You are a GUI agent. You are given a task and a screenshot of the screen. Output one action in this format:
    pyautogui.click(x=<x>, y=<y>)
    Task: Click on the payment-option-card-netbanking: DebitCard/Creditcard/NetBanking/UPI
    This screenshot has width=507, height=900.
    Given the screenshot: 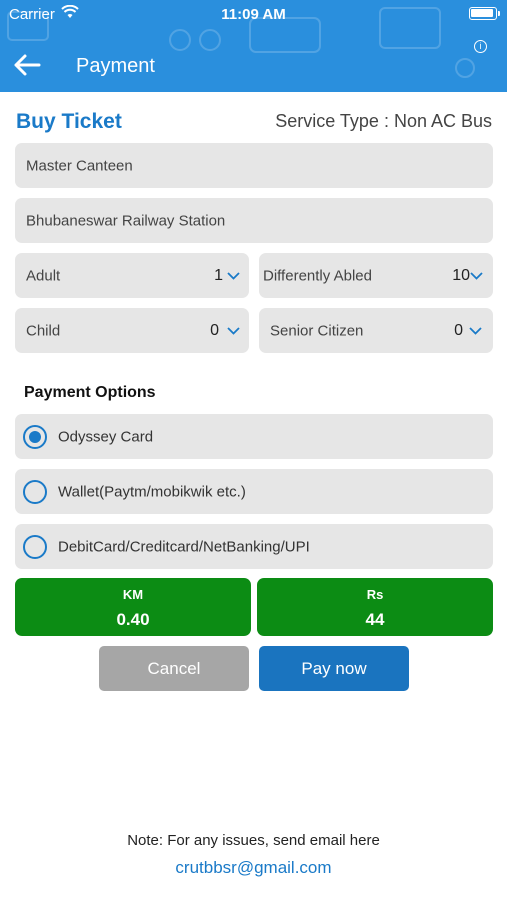 What is the action you would take?
    pyautogui.click(x=254, y=546)
    